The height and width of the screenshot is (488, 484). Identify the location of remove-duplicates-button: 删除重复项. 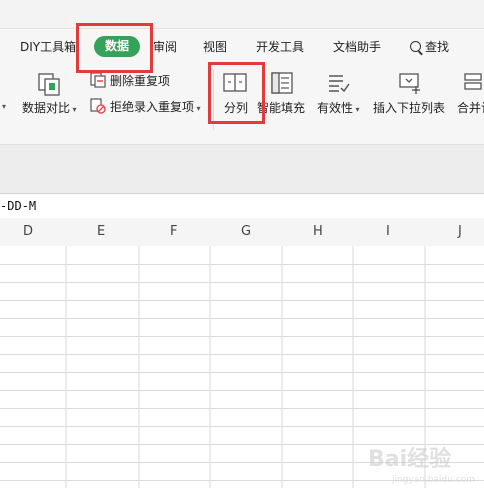
(140, 81).